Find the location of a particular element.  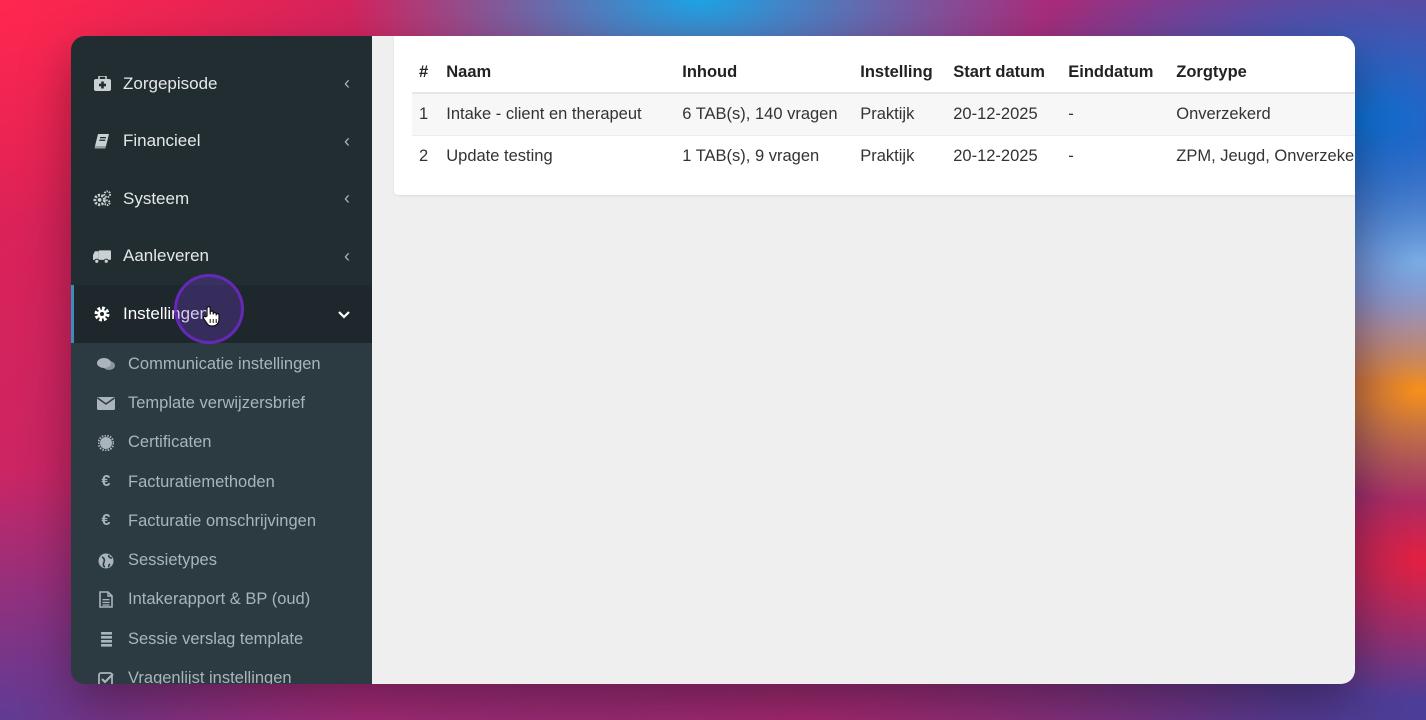

sidebar-item-zorgepisode: Zorgepisode ‹ is located at coordinates (221, 84).